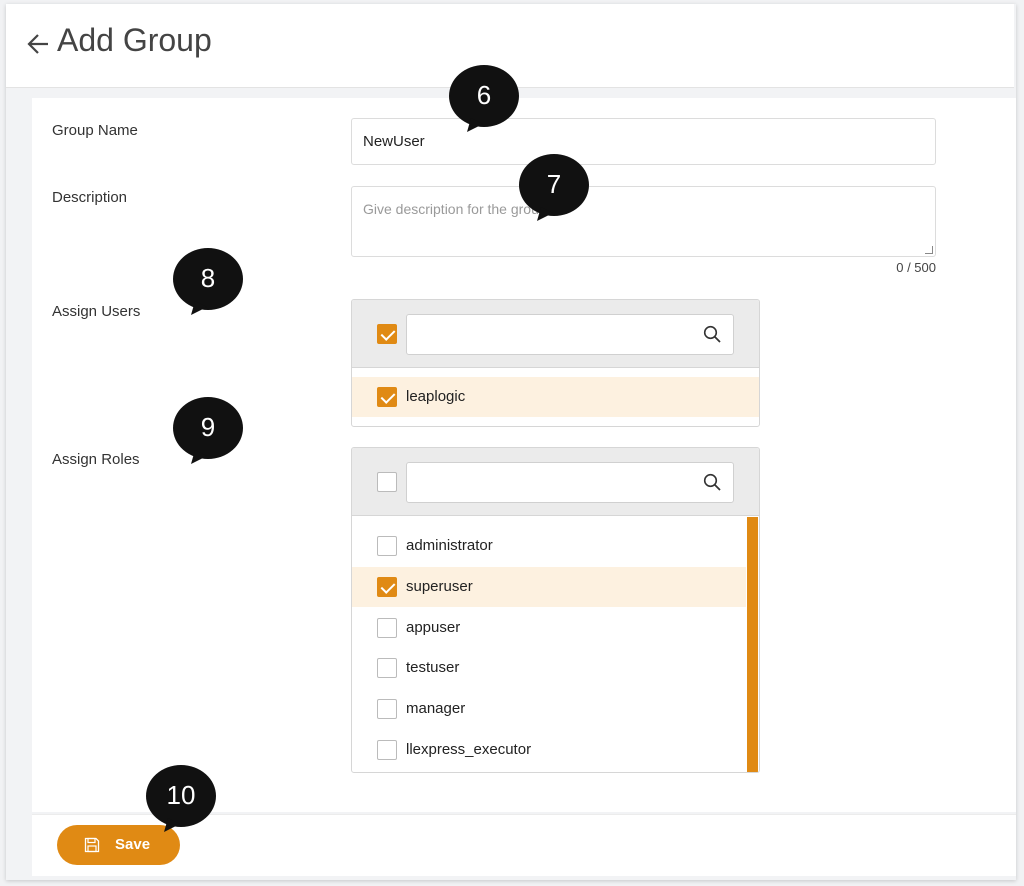 The image size is (1024, 886). I want to click on roles-select-all-checkbox, so click(387, 482).